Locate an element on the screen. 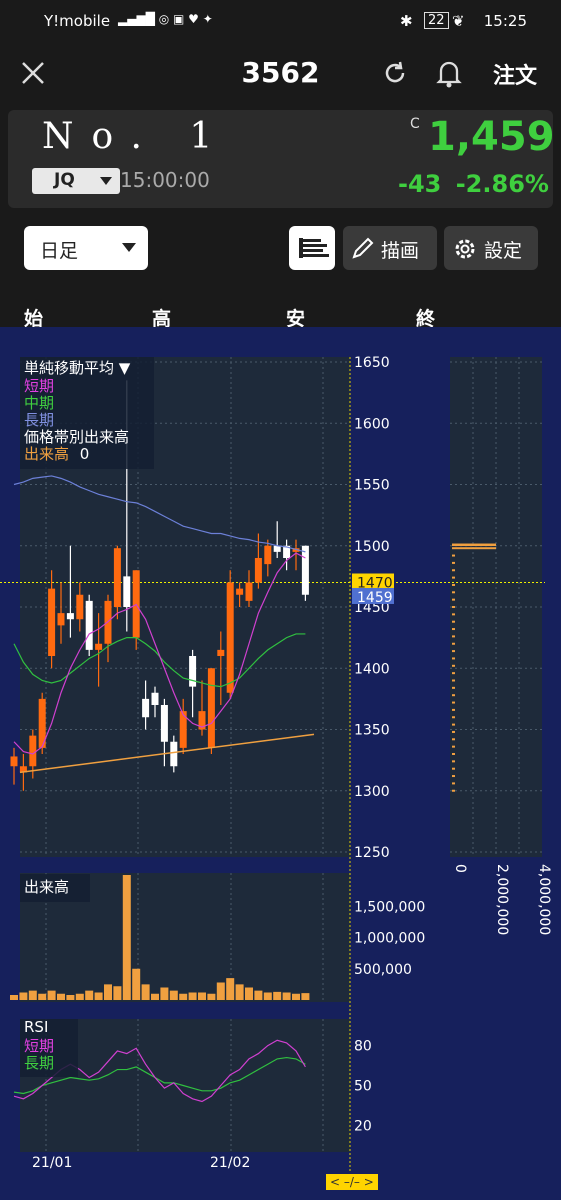  settings-button: 設定 is located at coordinates (491, 248).